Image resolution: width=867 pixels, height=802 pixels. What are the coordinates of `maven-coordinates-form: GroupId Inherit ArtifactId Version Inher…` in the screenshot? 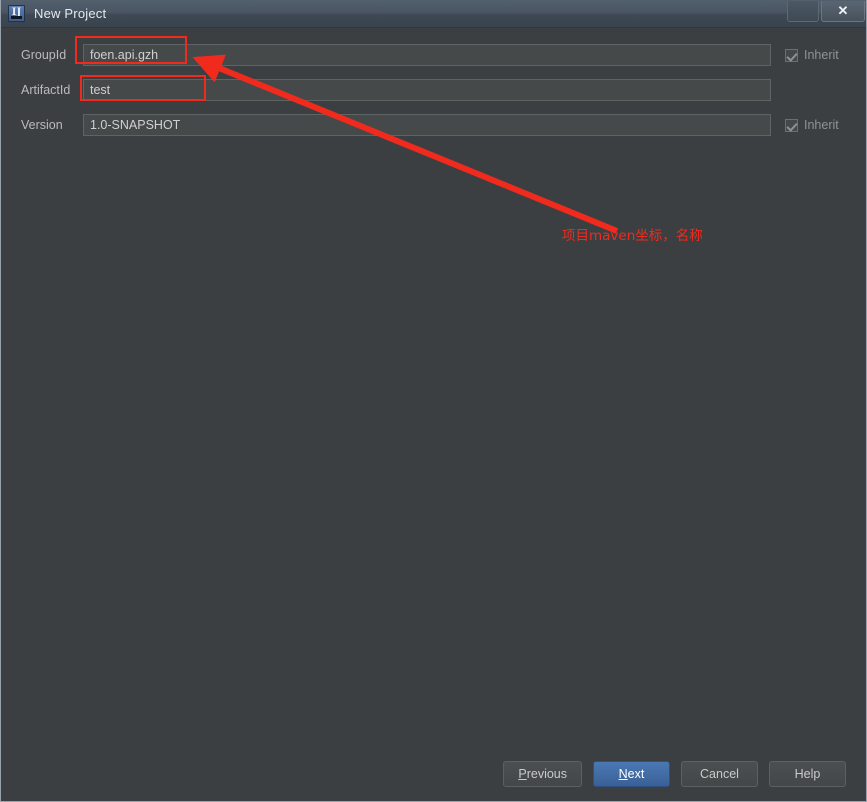 It's located at (433, 84).